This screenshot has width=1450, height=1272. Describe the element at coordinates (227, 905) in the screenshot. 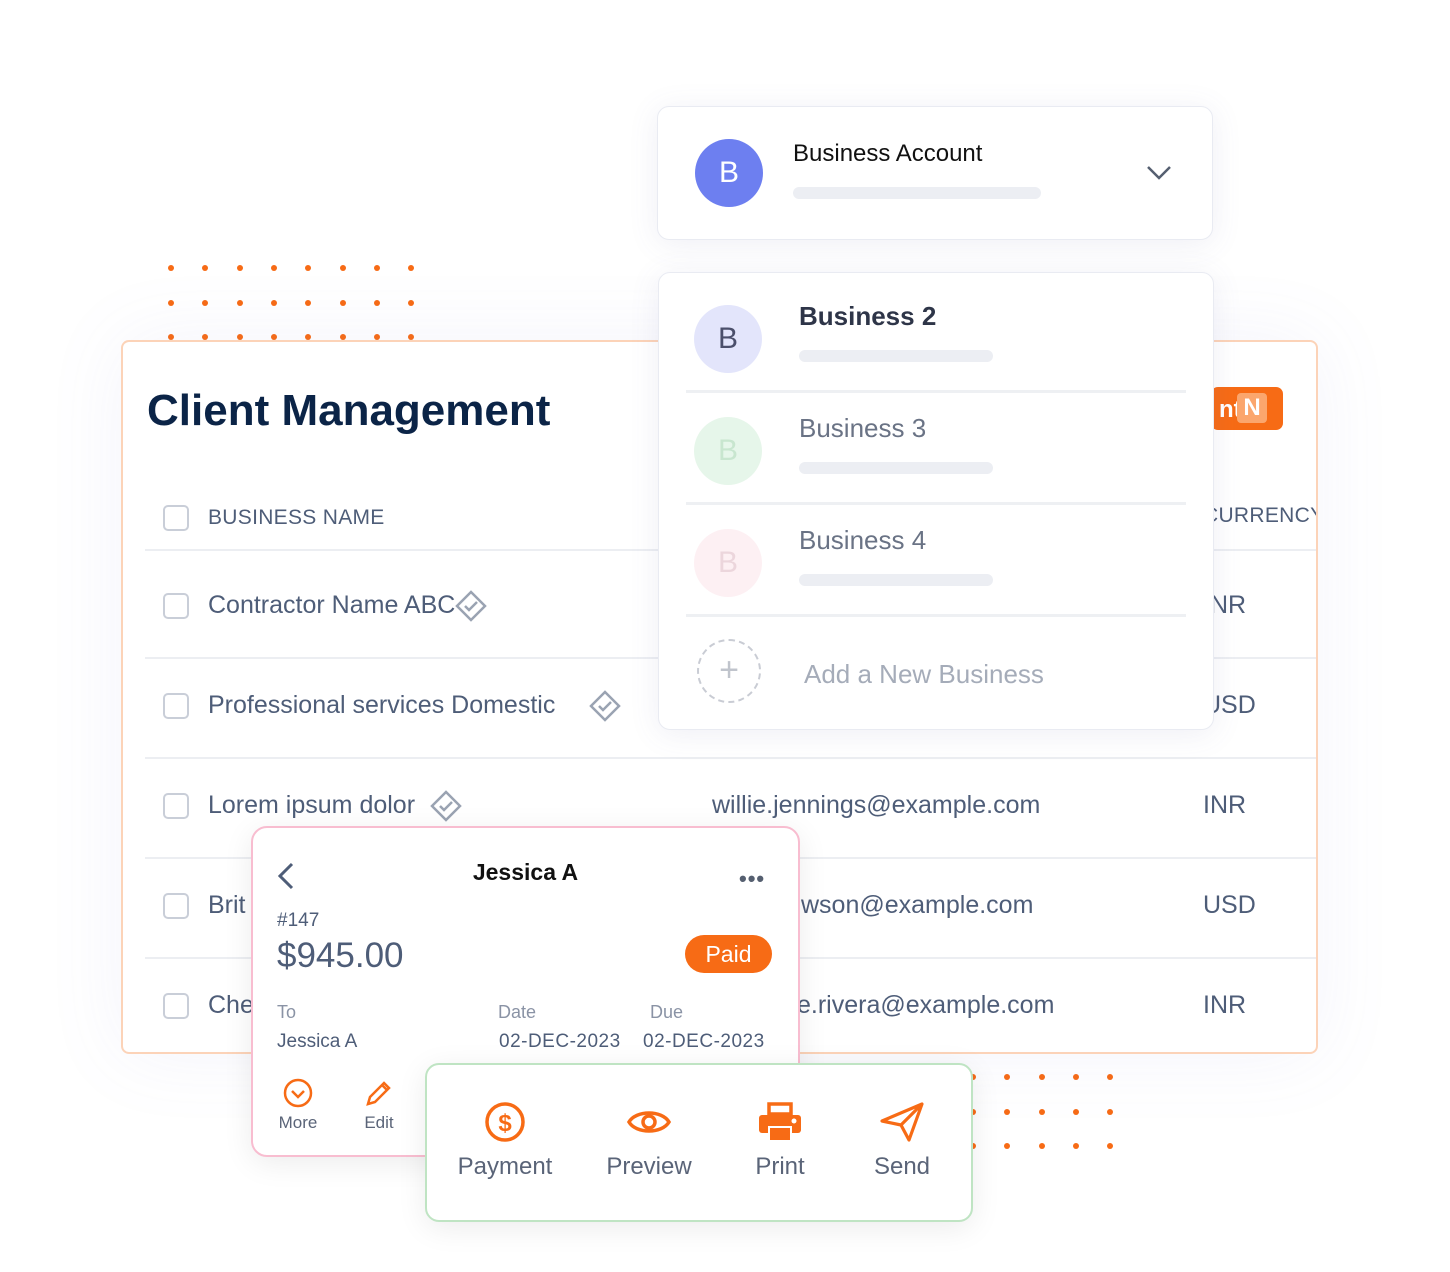

I see `business-name: Brit` at that location.